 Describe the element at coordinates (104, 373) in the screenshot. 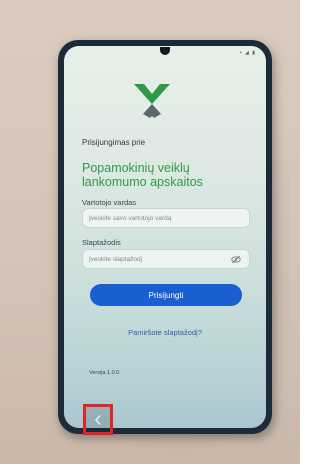

I see `version-text: Versija 1.0.0` at that location.